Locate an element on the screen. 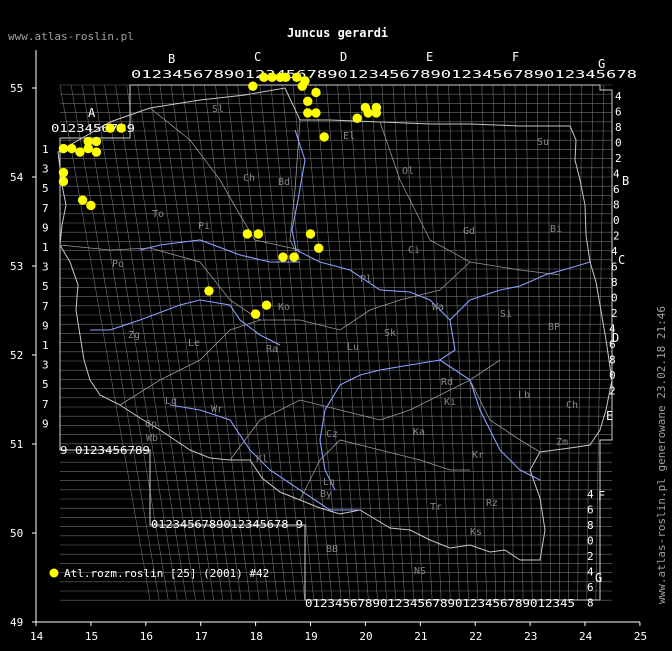 This screenshot has height=651, width=672. region-label: Wb is located at coordinates (152, 438).